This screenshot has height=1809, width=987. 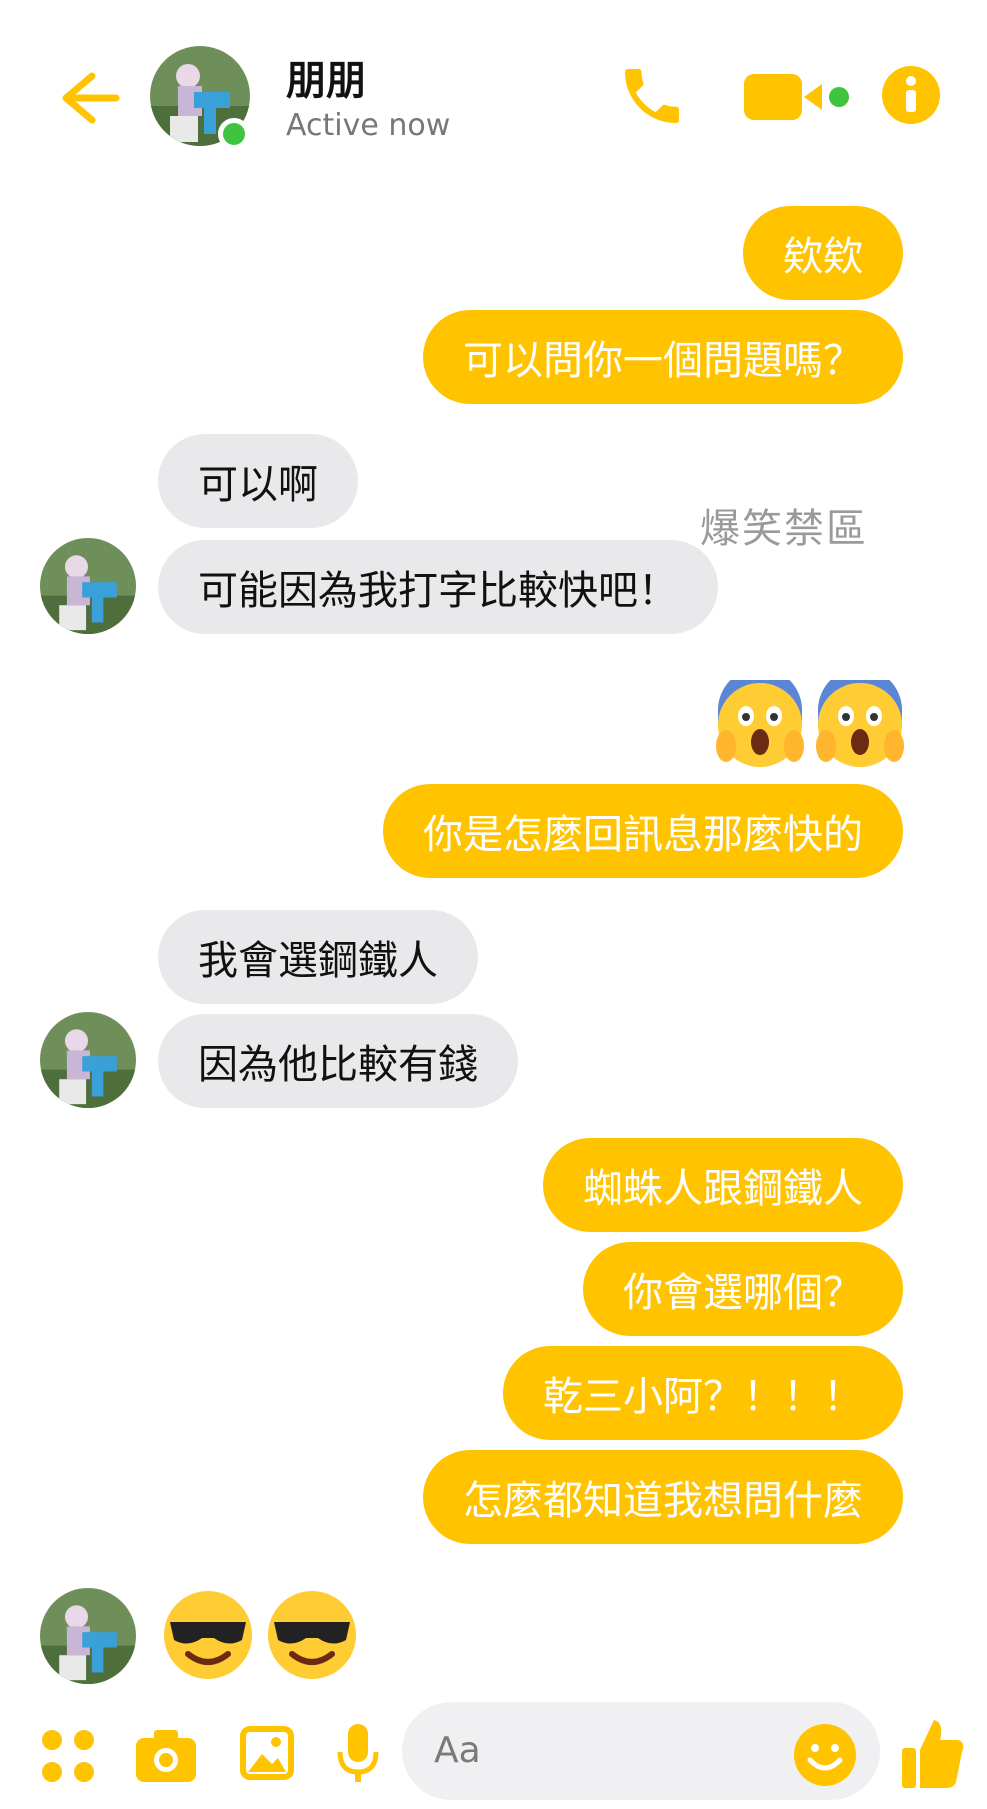 I want to click on watermark-text: 爆笑禁區, so click(x=784, y=529).